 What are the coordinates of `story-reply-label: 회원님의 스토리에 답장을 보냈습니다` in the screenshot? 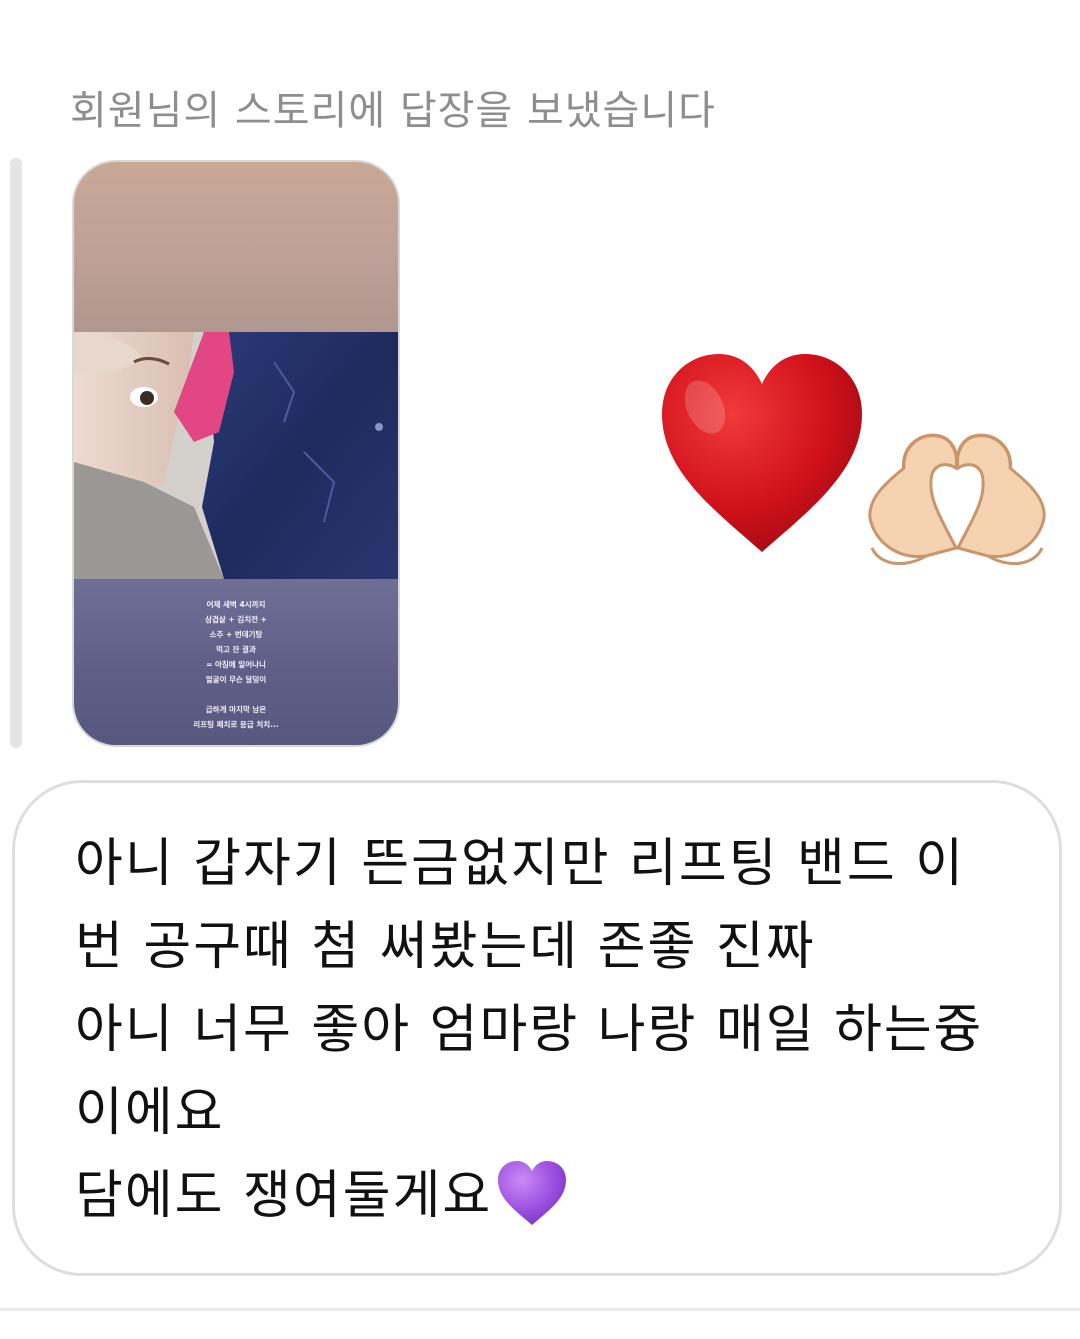 It's located at (393, 111).